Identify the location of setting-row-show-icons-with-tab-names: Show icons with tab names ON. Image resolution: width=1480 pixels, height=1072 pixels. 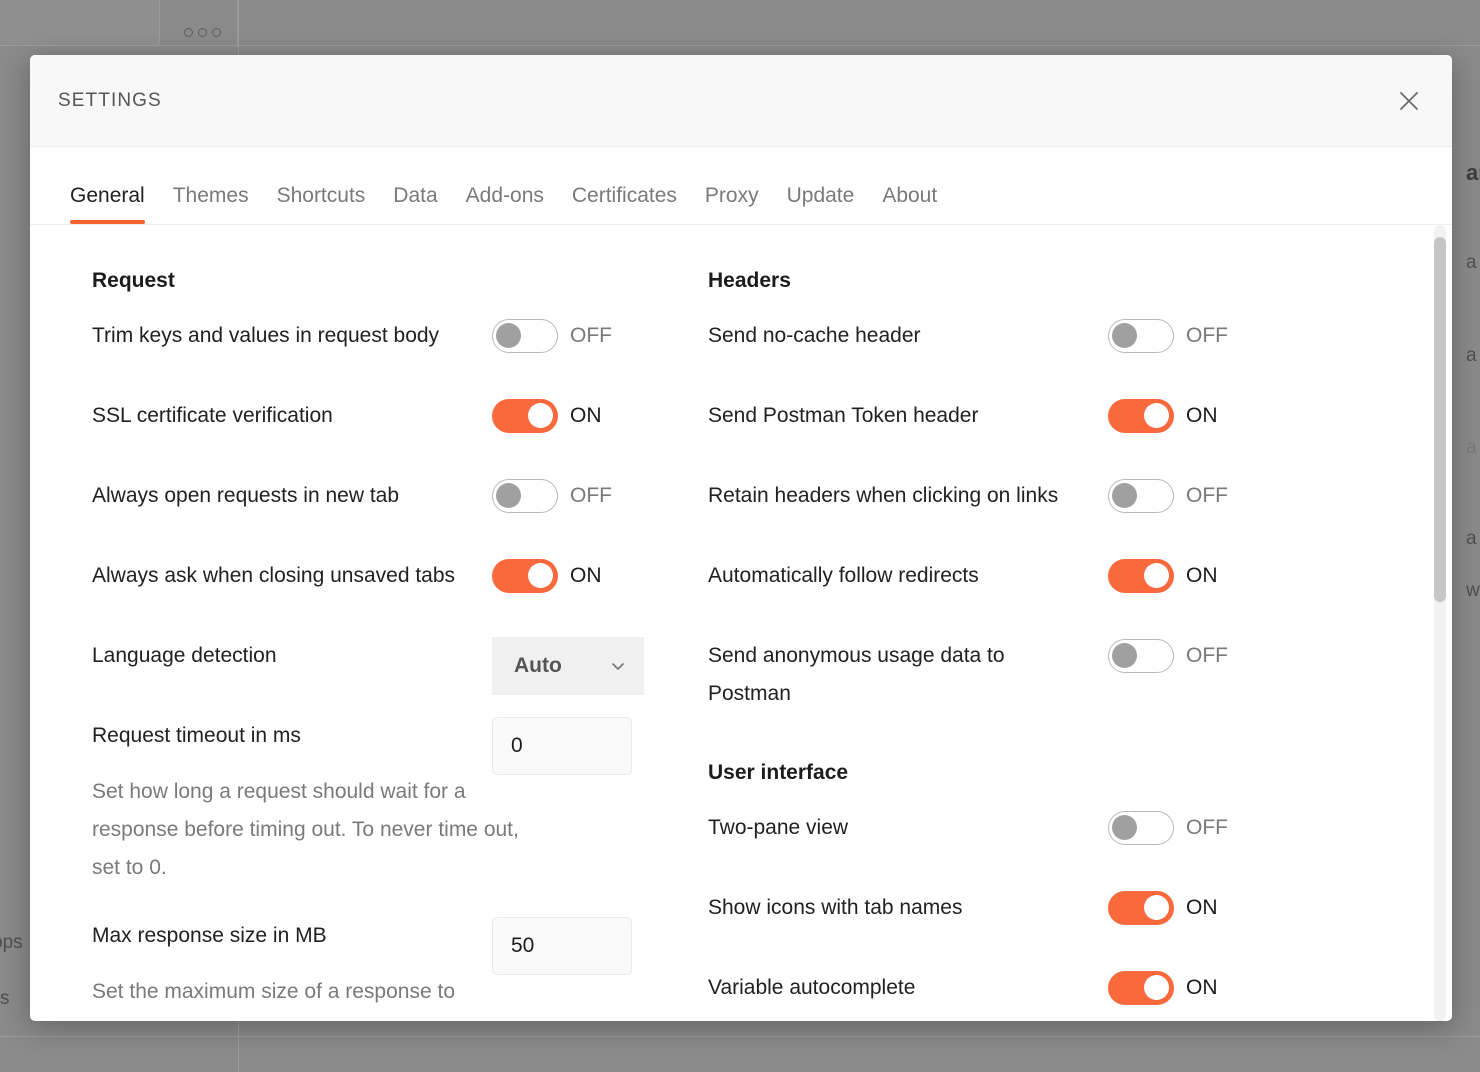
(1029, 918).